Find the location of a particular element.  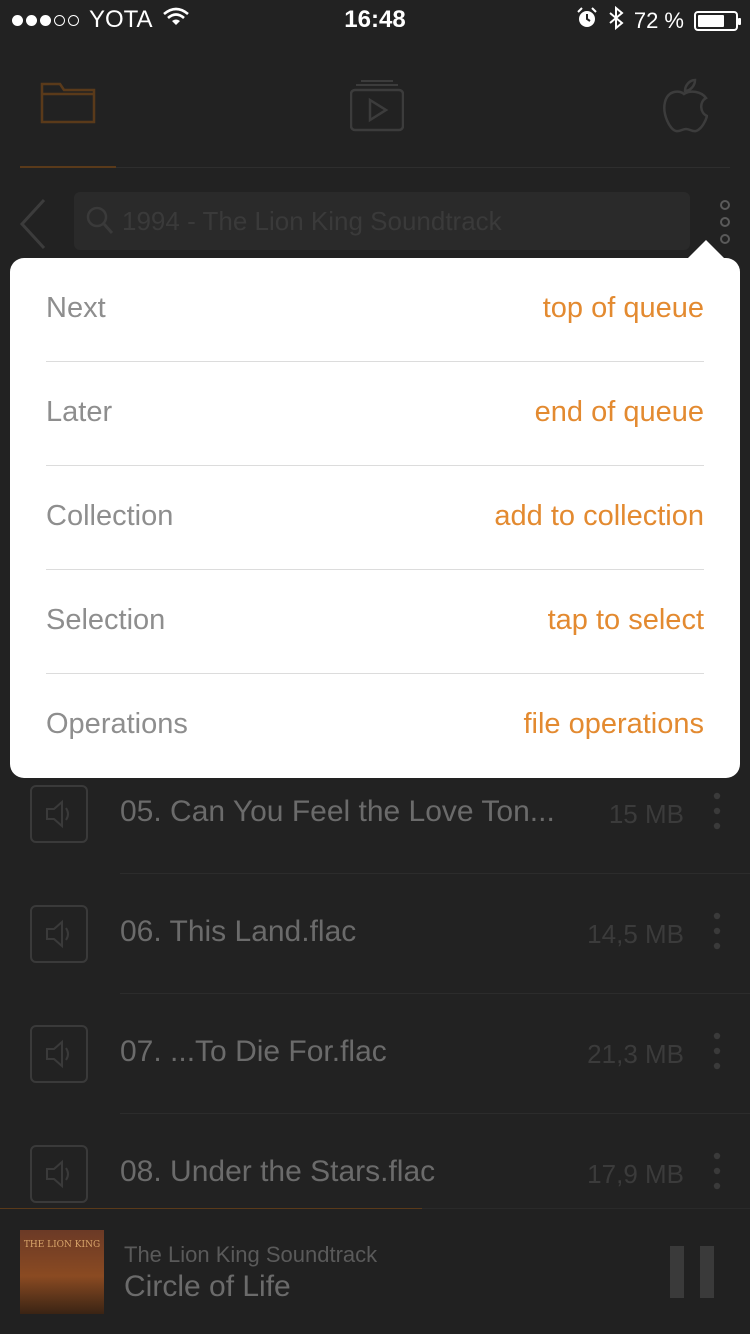

track-size: 14,5 MB is located at coordinates (635, 934).